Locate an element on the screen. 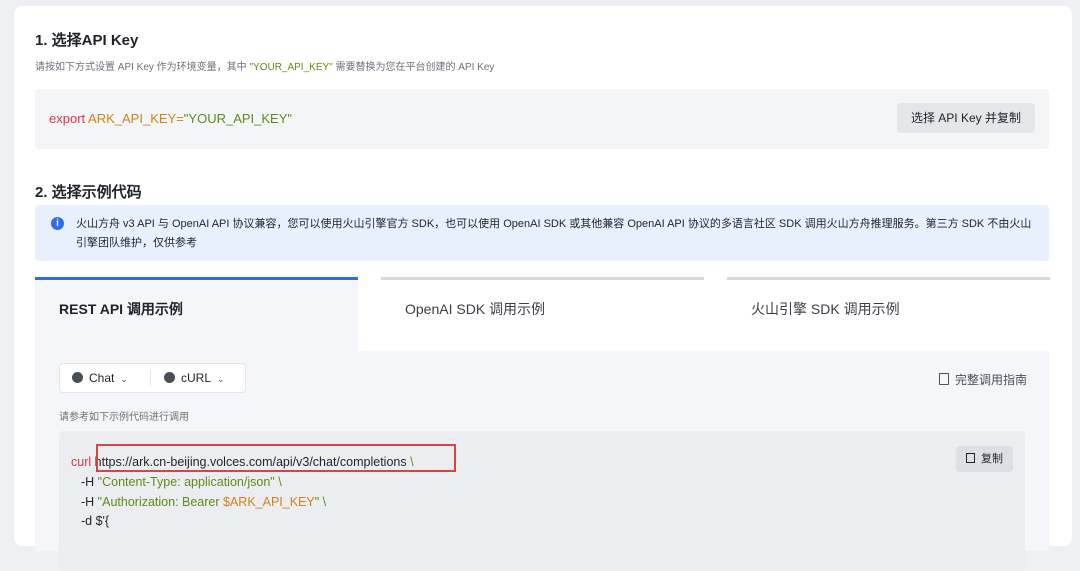 This screenshot has height=571, width=1080. tab-rest-api: REST API 调用示例 is located at coordinates (196, 314).